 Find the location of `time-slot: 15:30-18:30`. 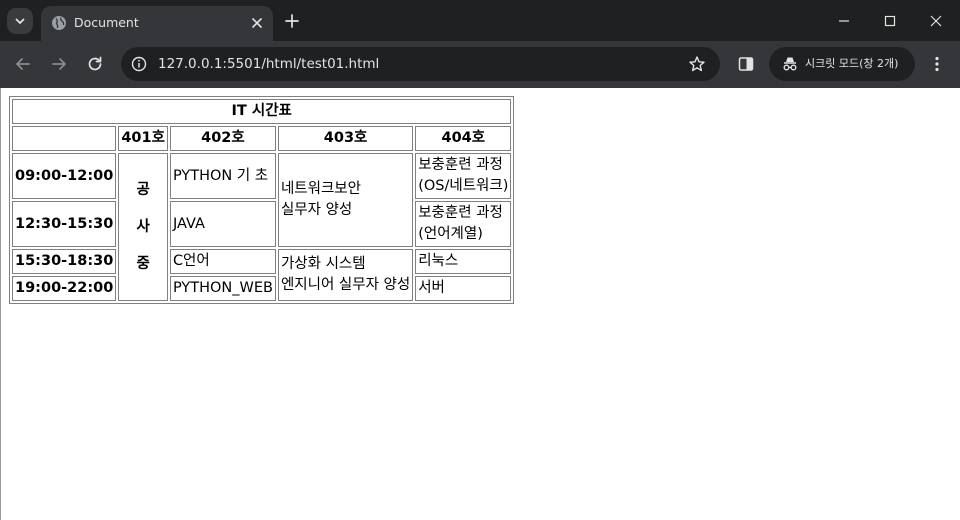

time-slot: 15:30-18:30 is located at coordinates (64, 261).